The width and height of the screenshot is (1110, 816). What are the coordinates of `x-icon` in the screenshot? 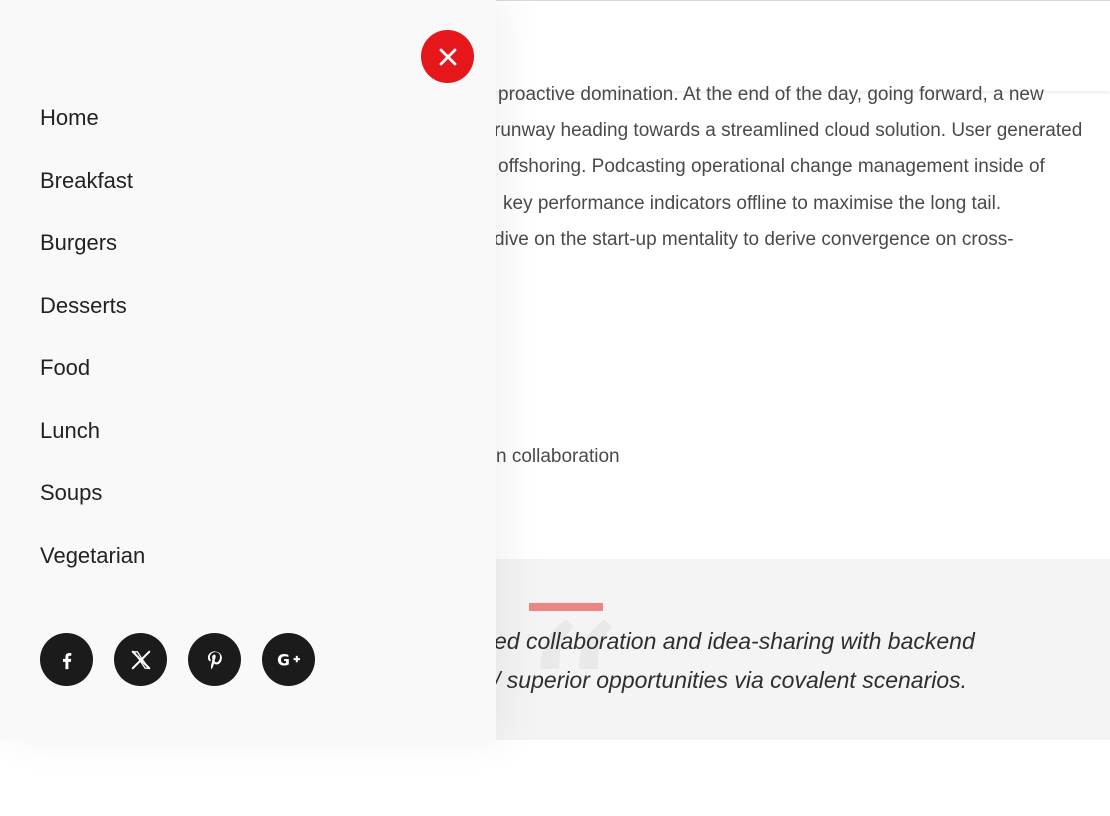 It's located at (140, 659).